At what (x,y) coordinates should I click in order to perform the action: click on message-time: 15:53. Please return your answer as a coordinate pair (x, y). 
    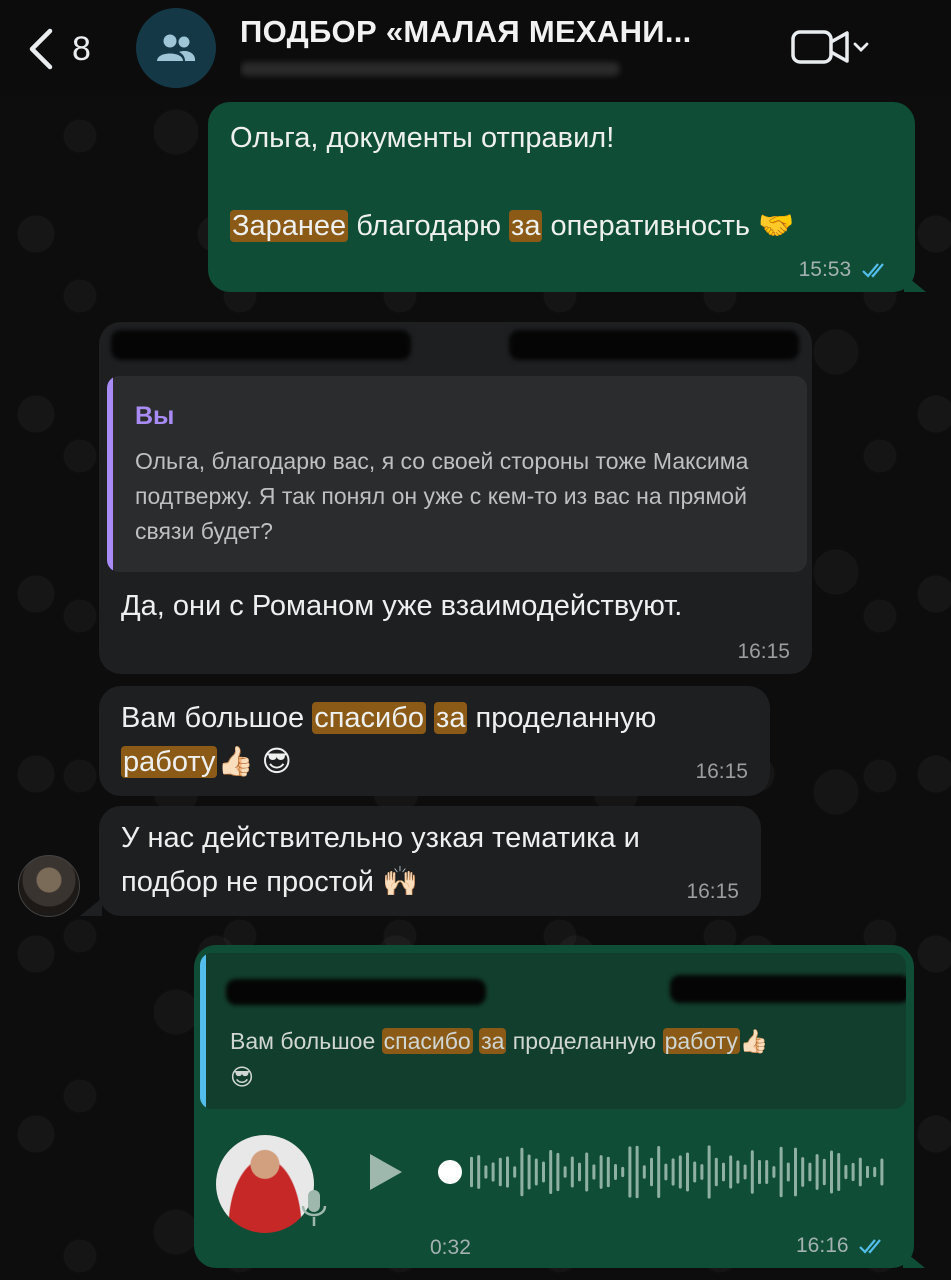
    Looking at the image, I should click on (845, 270).